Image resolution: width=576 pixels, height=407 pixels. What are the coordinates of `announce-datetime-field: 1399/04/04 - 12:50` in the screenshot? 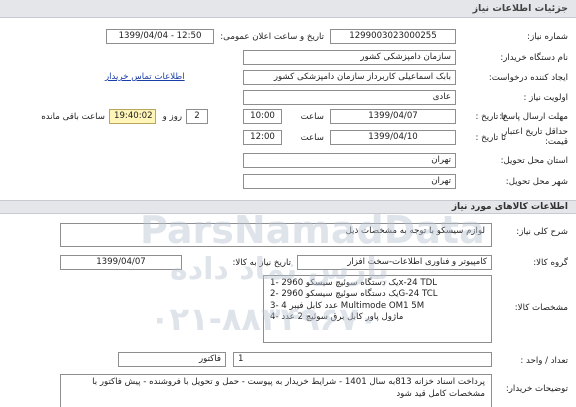 It's located at (160, 36).